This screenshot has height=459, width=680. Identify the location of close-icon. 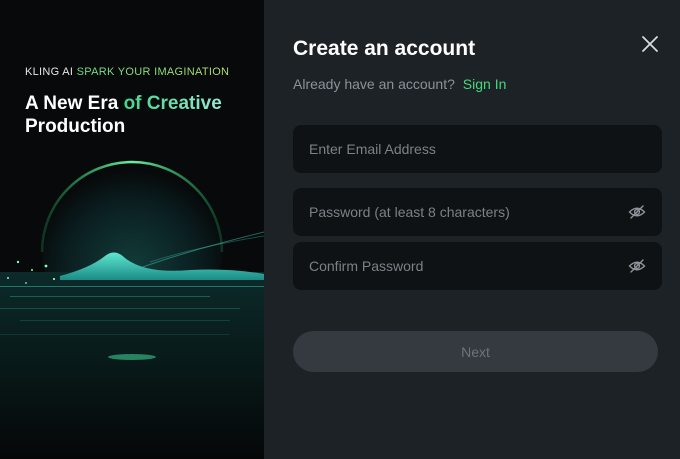
(650, 44).